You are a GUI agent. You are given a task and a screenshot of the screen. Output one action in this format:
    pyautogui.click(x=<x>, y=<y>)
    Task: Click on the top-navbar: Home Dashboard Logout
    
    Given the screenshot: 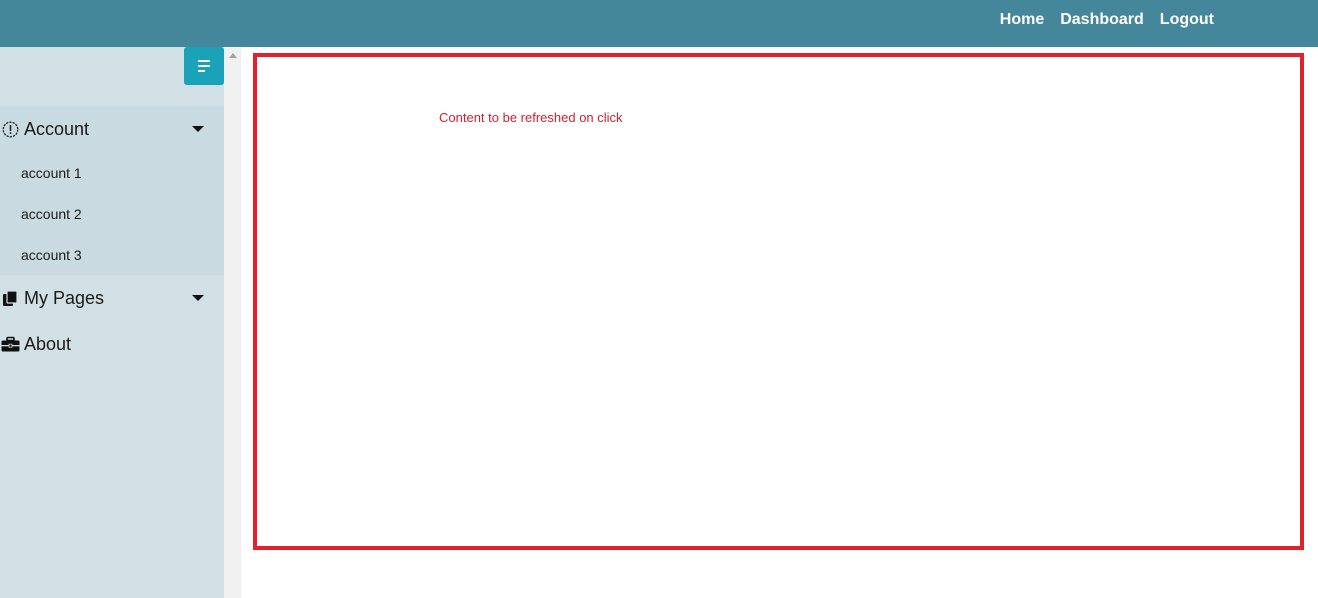 What is the action you would take?
    pyautogui.click(x=659, y=23)
    